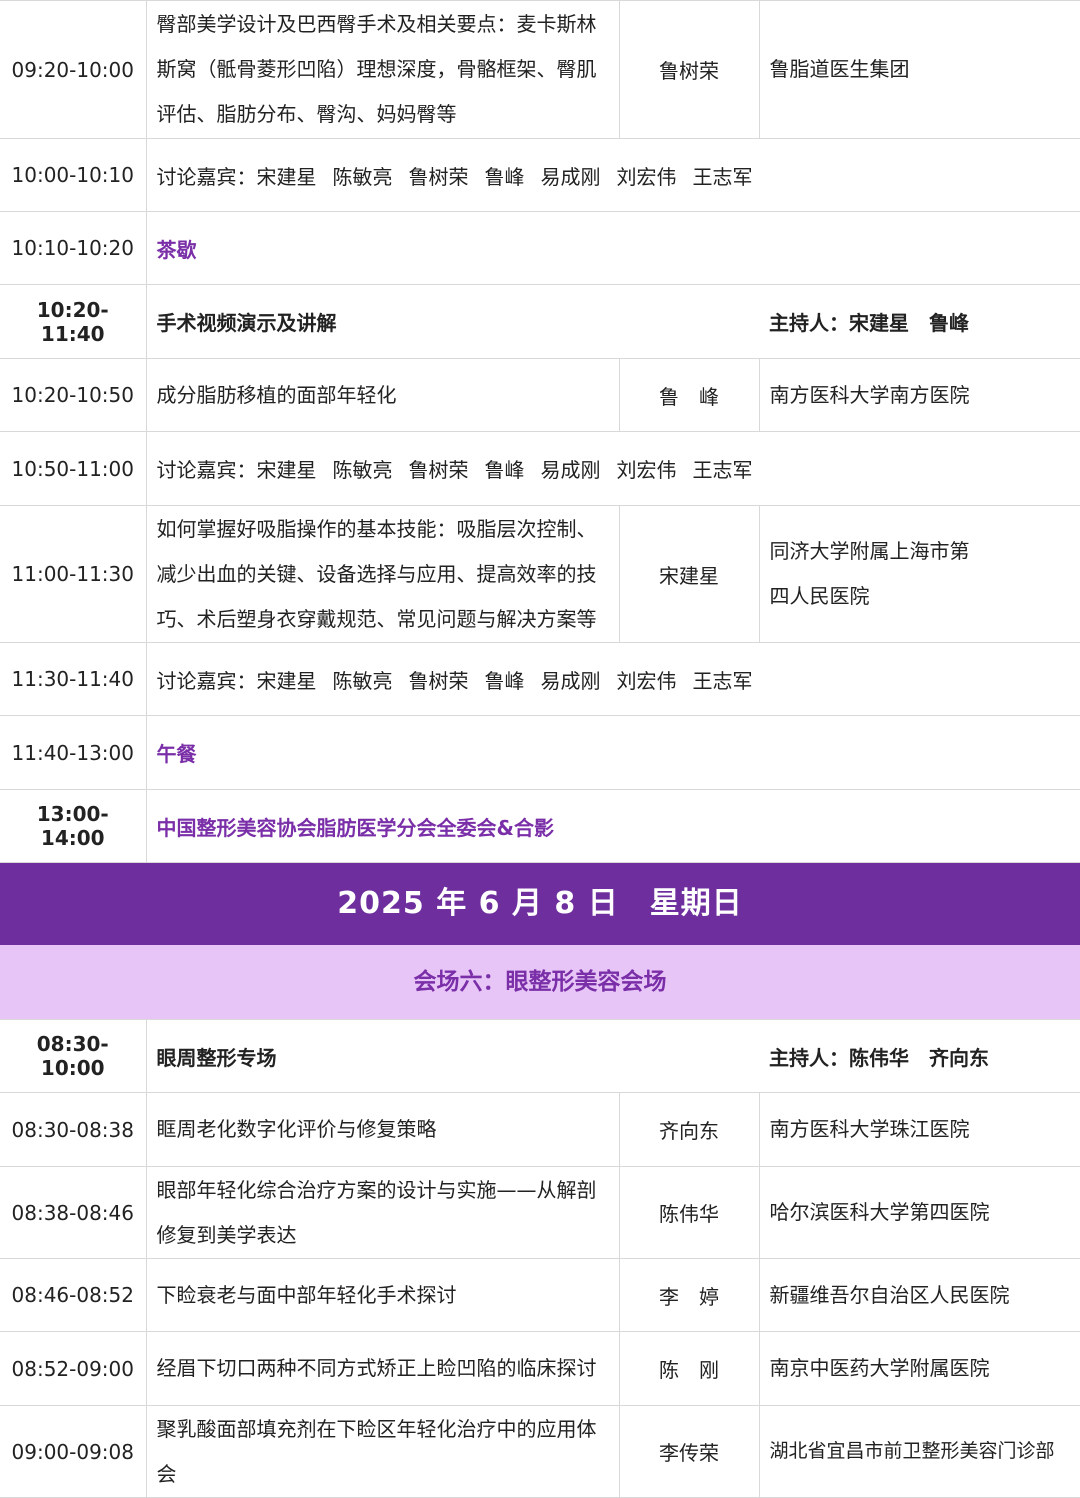  What do you see at coordinates (73, 1451) in the screenshot?
I see `time-cell: 09:00-09:08` at bounding box center [73, 1451].